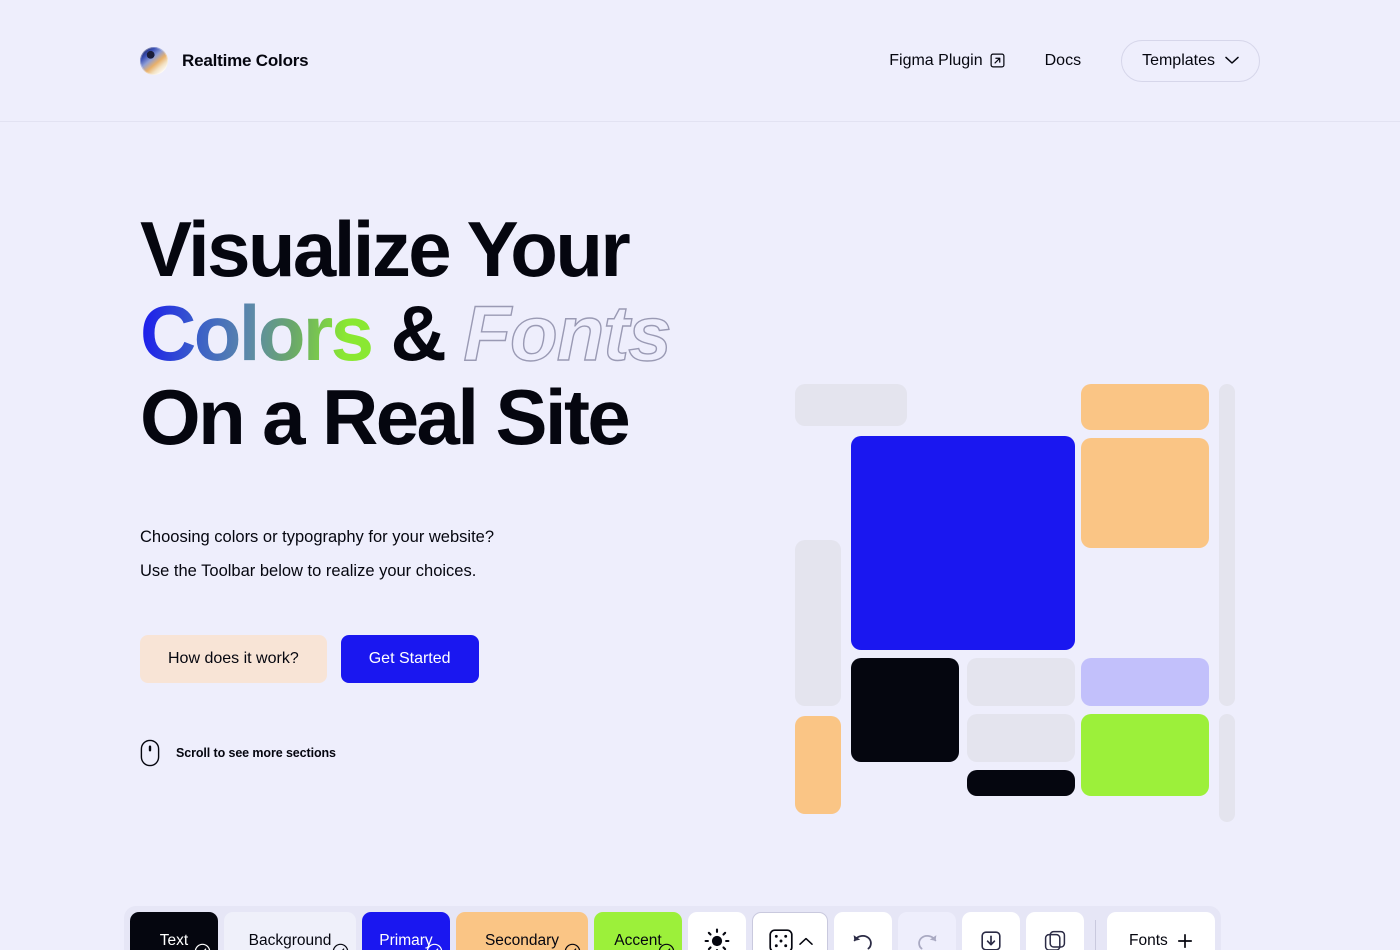 Image resolution: width=1400 pixels, height=950 pixels. What do you see at coordinates (1095, 935) in the screenshot?
I see `toolbar-divider` at bounding box center [1095, 935].